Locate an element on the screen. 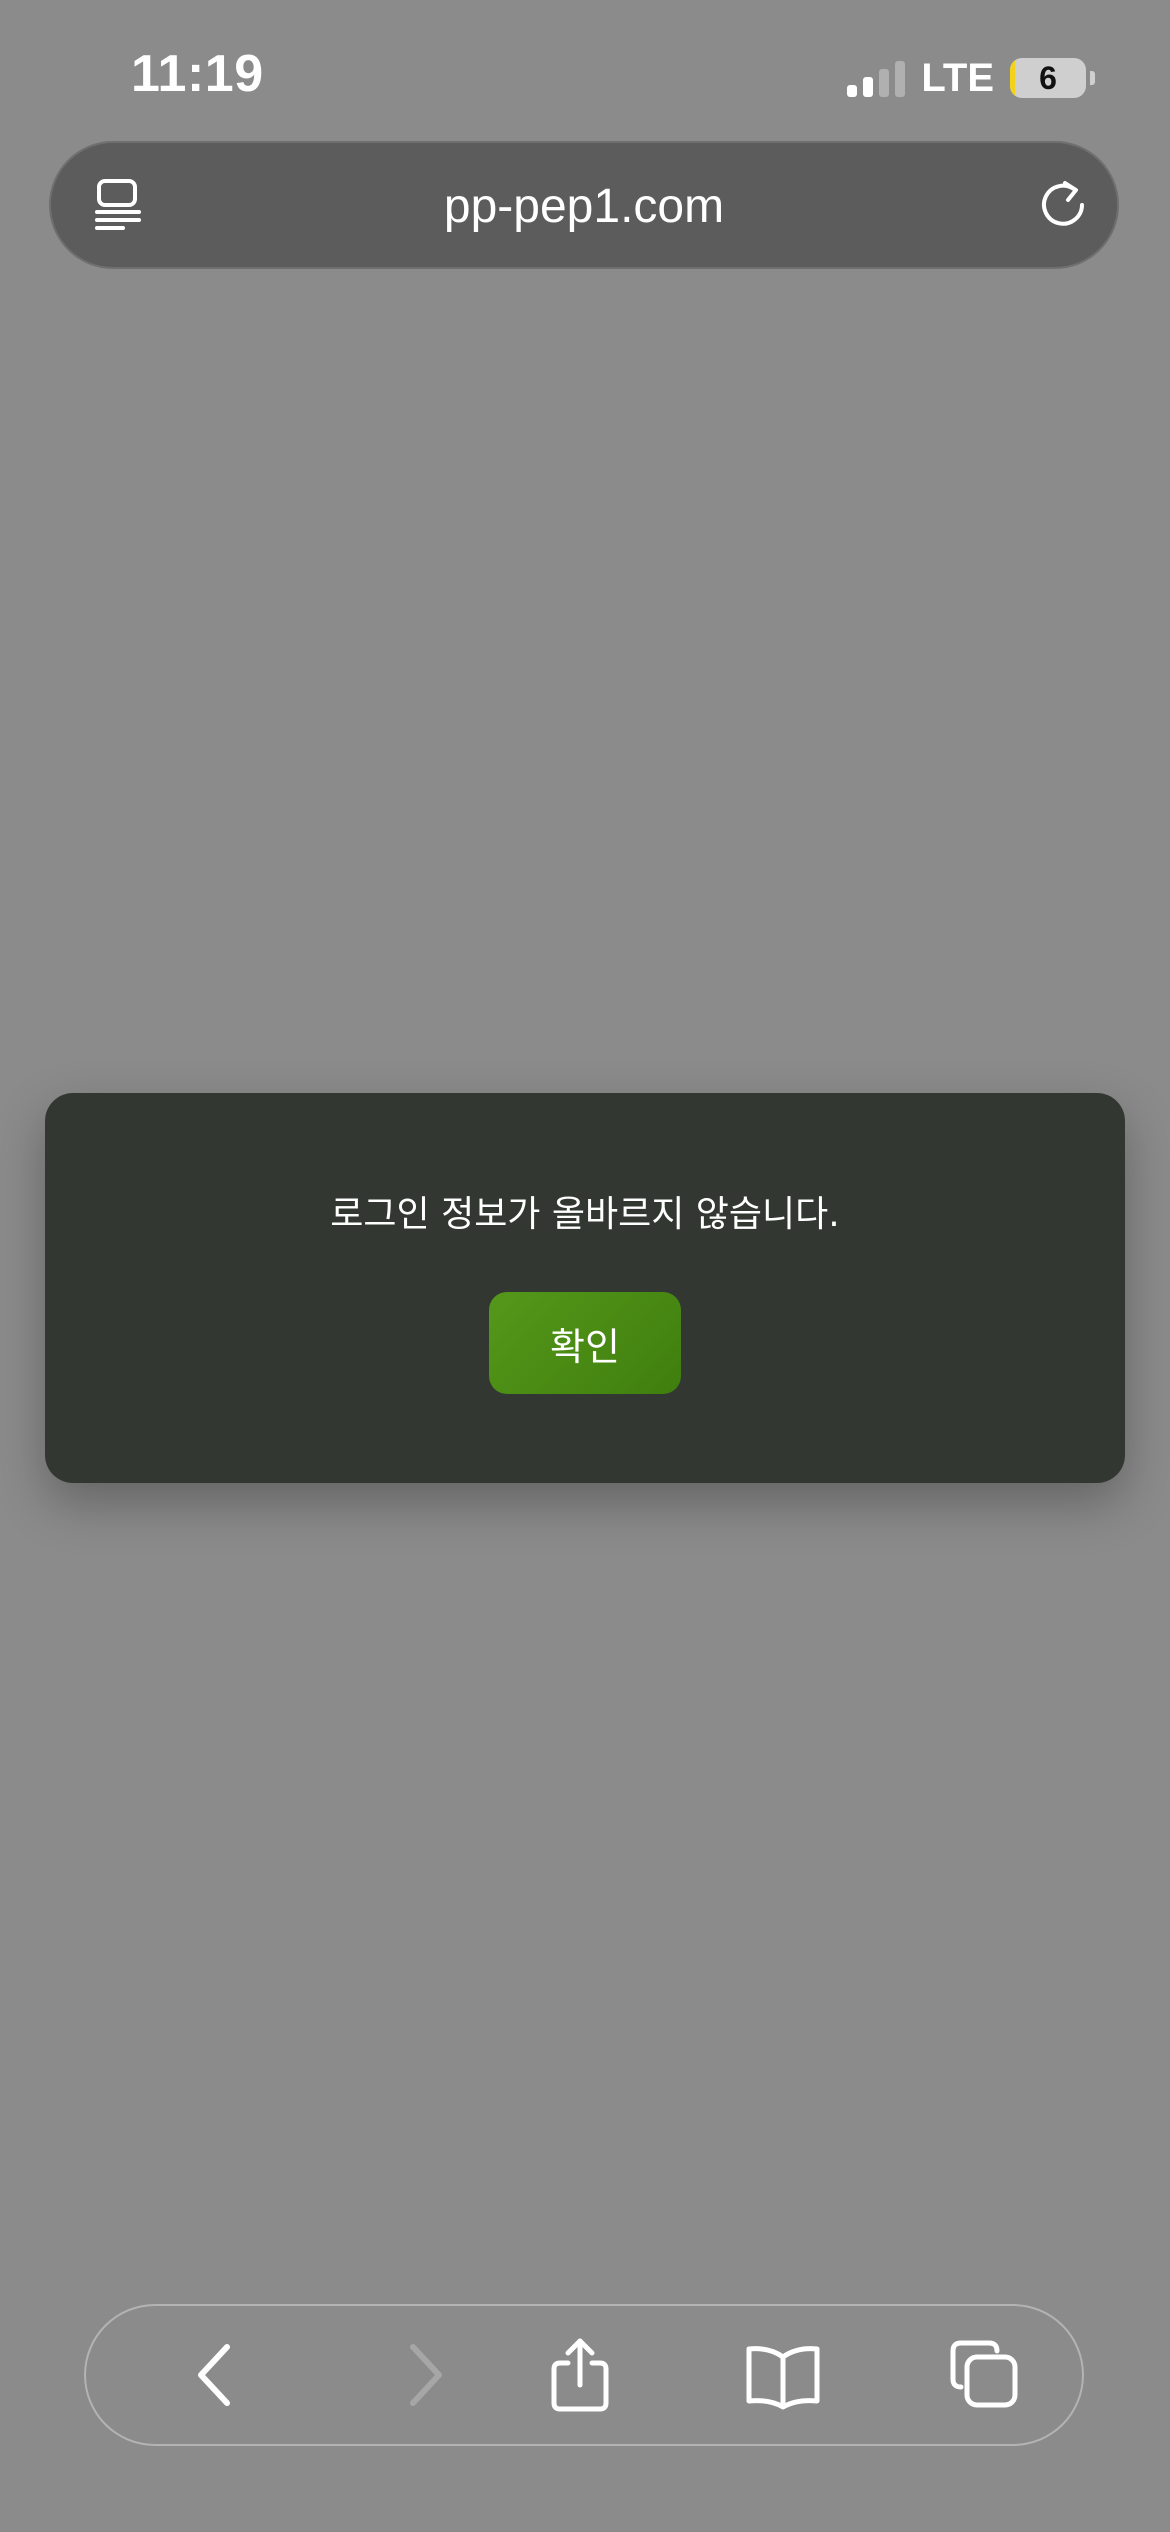 The image size is (1170, 2532). battery-tip is located at coordinates (1092, 78).